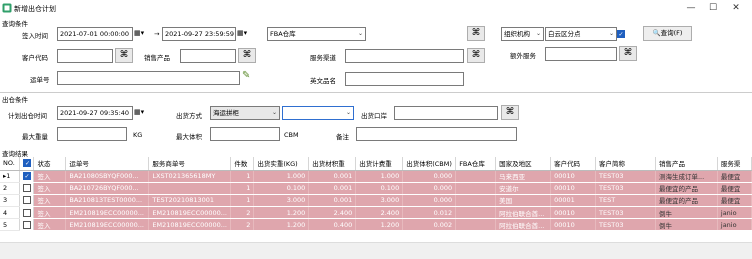  I want to click on cell-country: 马来西亚, so click(523, 176).